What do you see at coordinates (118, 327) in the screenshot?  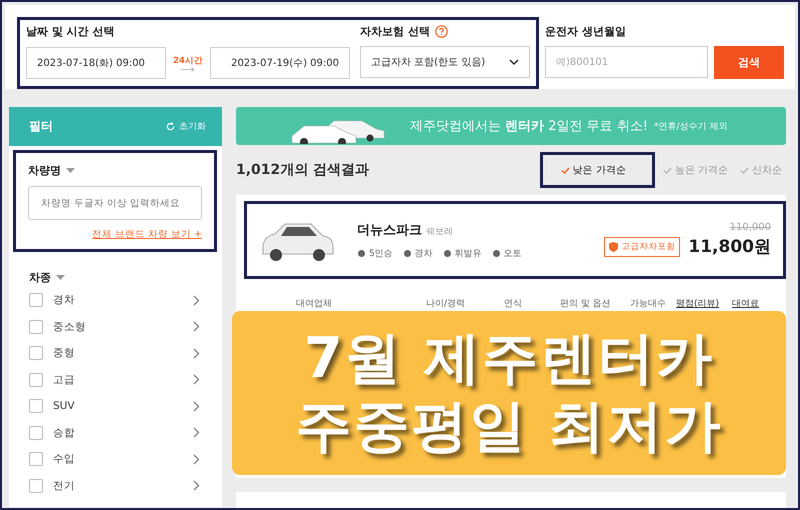 I see `car-type-option: 중소형` at bounding box center [118, 327].